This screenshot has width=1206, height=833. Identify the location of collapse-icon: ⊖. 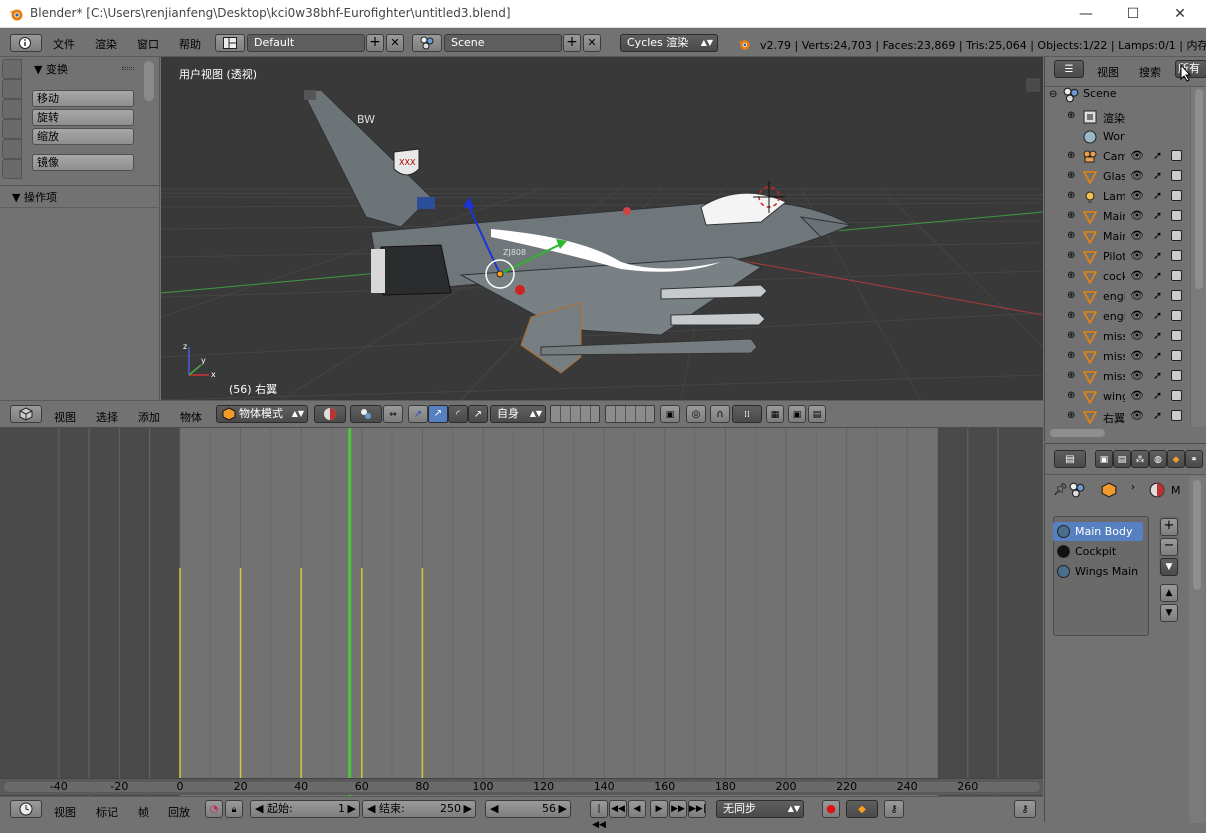
(1055, 95).